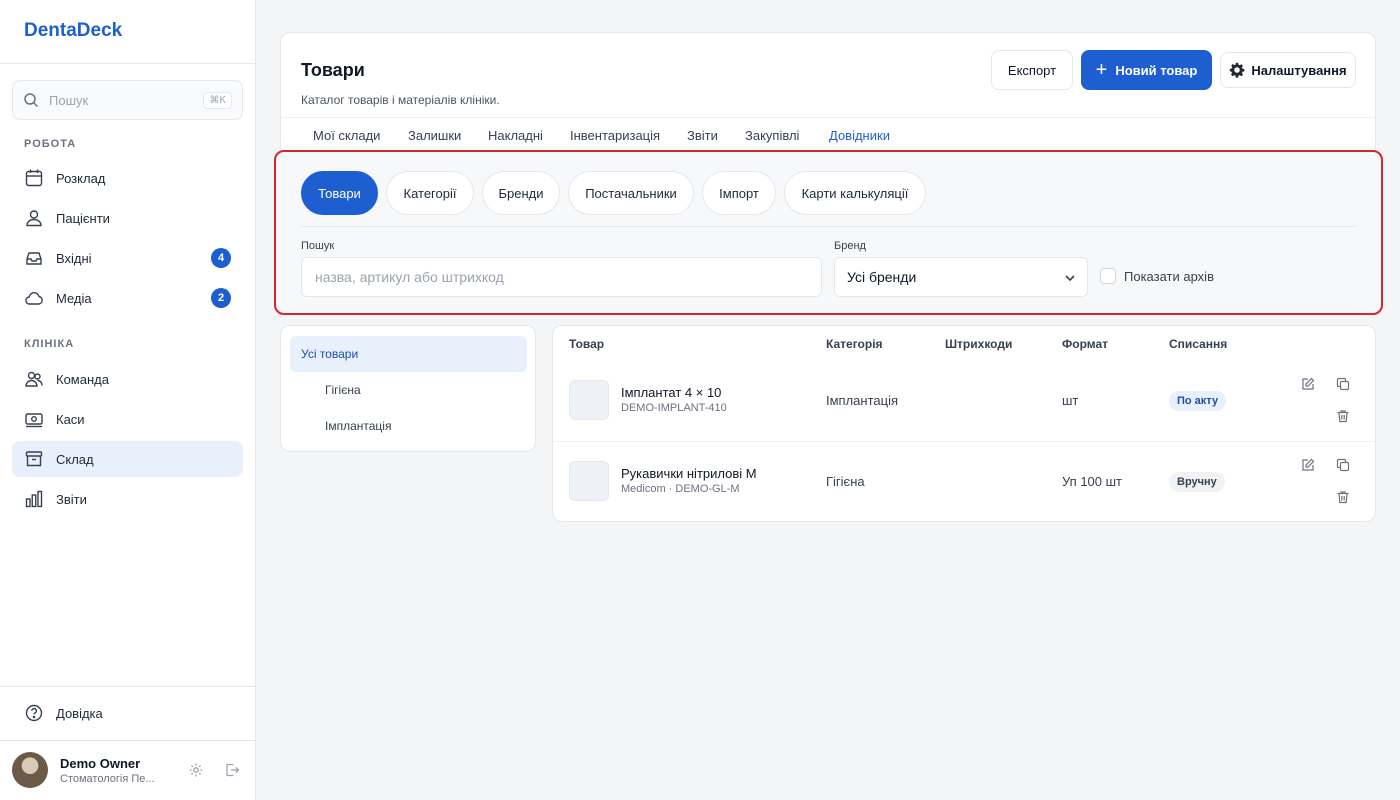  Describe the element at coordinates (34, 218) in the screenshot. I see `patients-icon` at that location.